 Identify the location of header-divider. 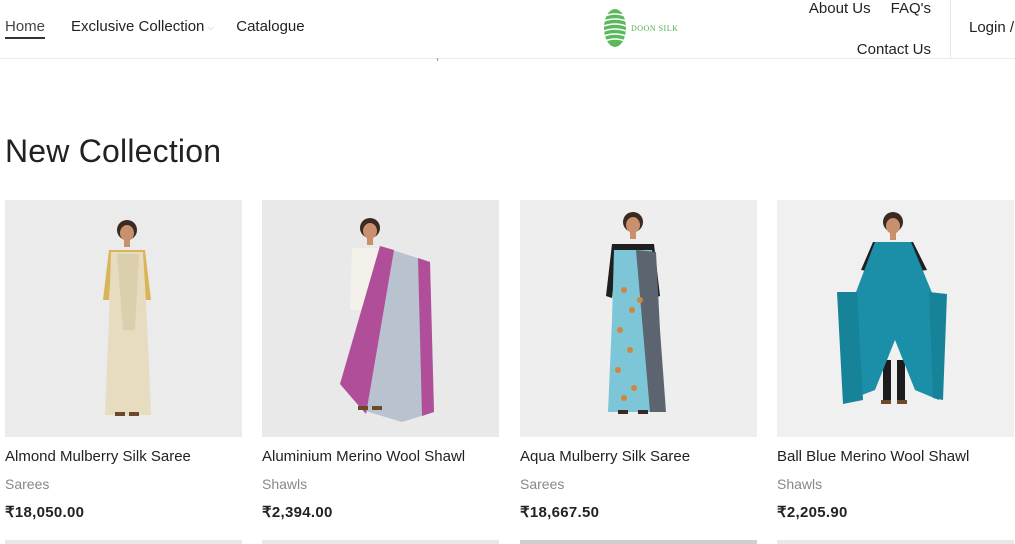
(950, 29).